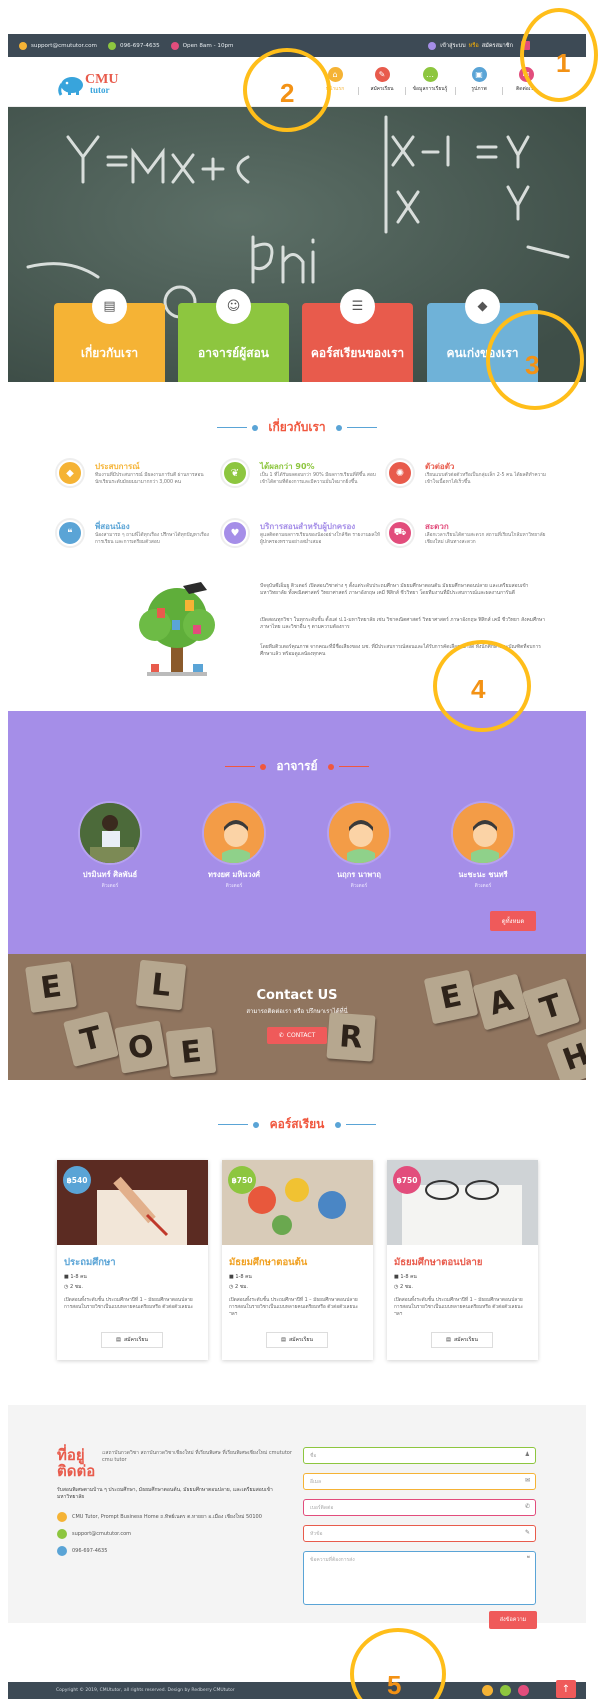  I want to click on see-all-teachers-button: ดูทั้งหมด, so click(513, 921).